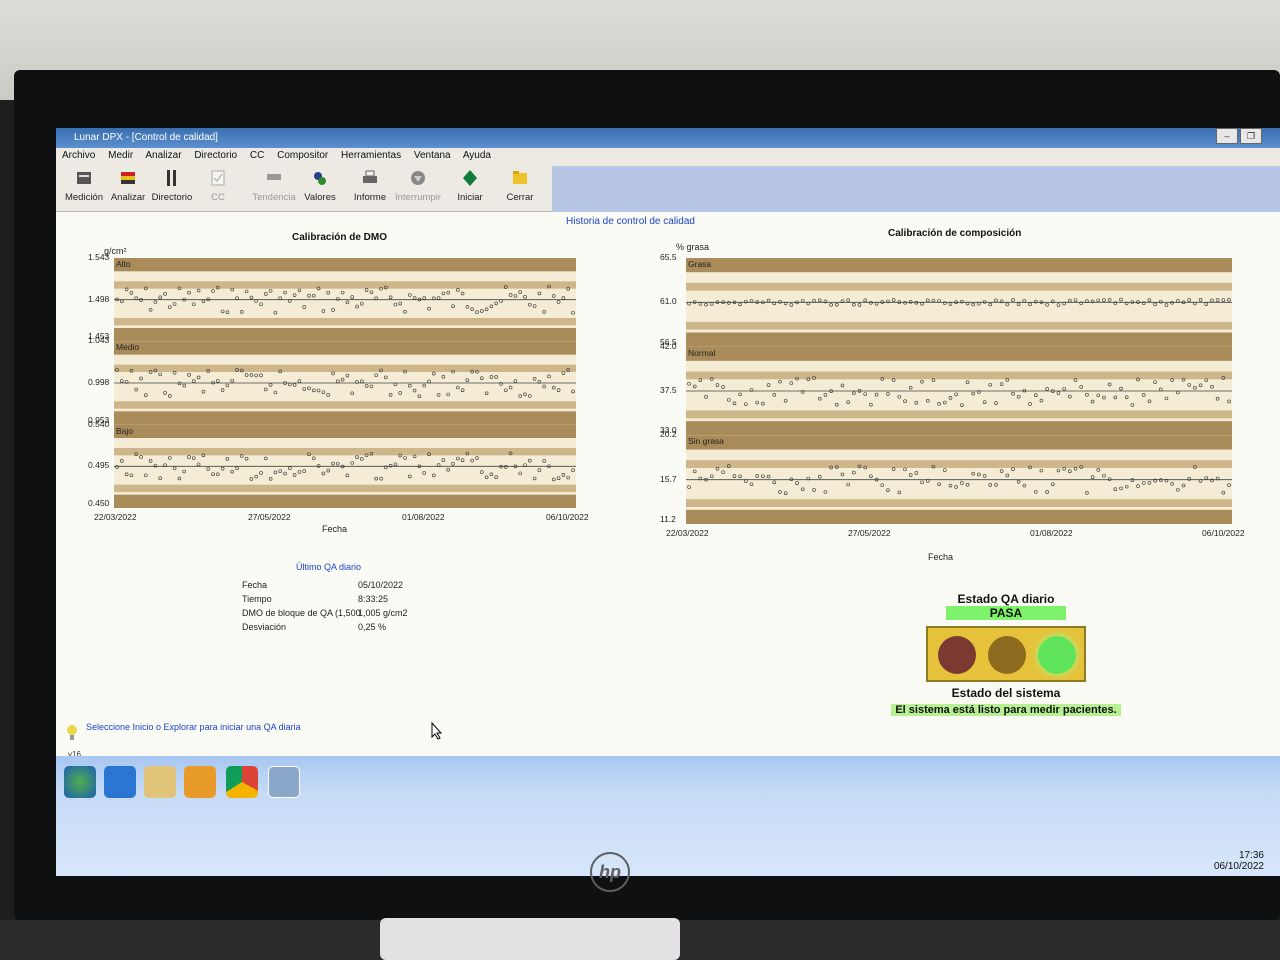  What do you see at coordinates (302, 155) in the screenshot?
I see `menu-compositor: Compositor` at bounding box center [302, 155].